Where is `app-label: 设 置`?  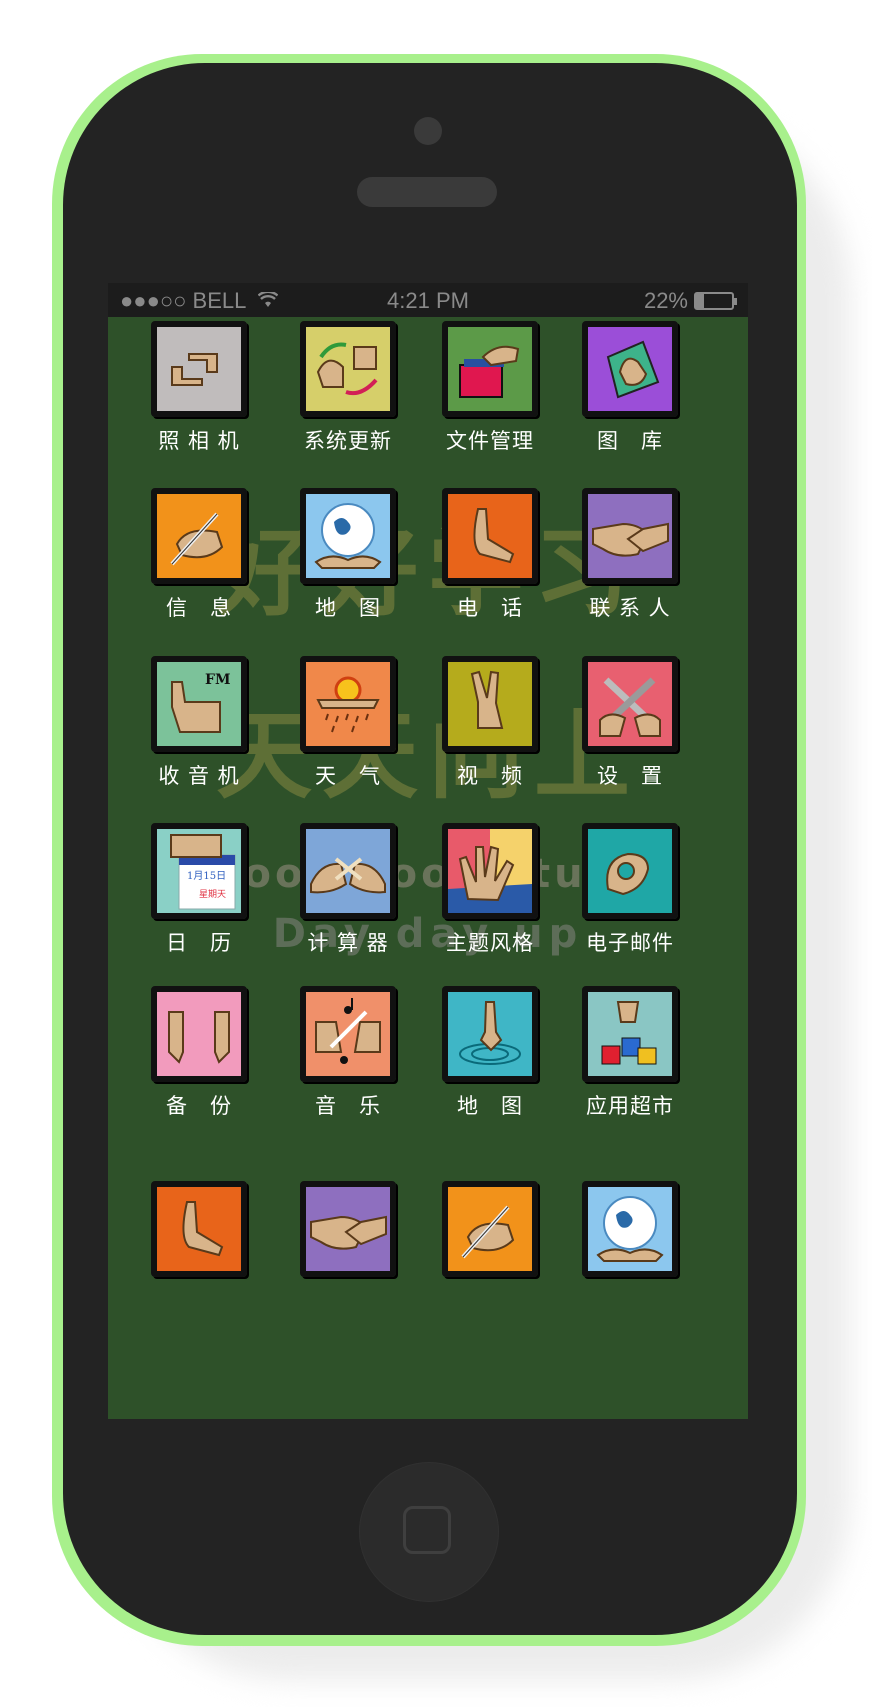
app-label: 设 置 is located at coordinates (630, 776).